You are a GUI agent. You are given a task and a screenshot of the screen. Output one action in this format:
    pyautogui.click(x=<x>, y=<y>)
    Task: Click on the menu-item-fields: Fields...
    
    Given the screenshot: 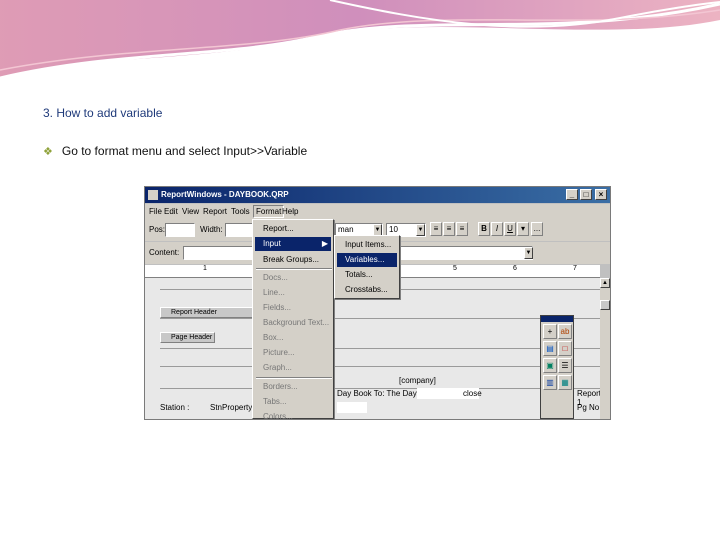 What is the action you would take?
    pyautogui.click(x=293, y=308)
    